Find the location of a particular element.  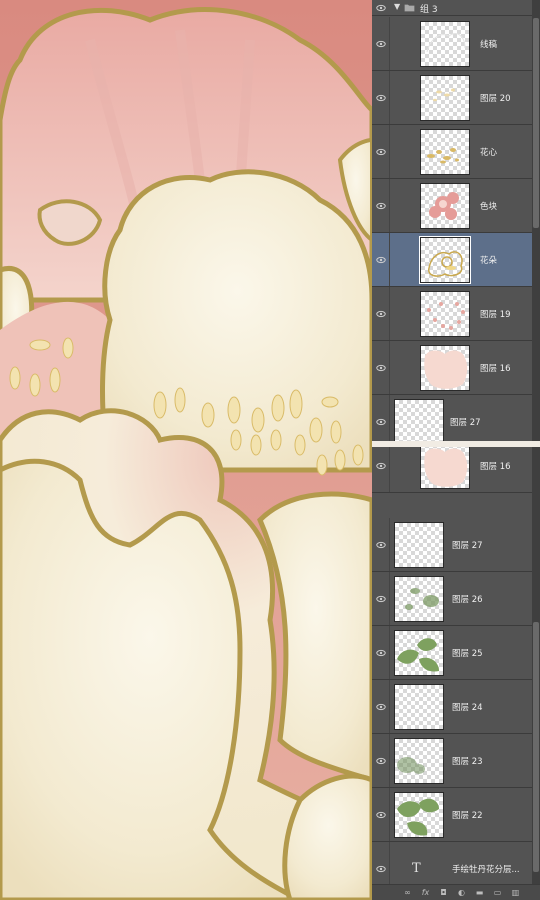

layer-row: 花朵 is located at coordinates (452, 260).